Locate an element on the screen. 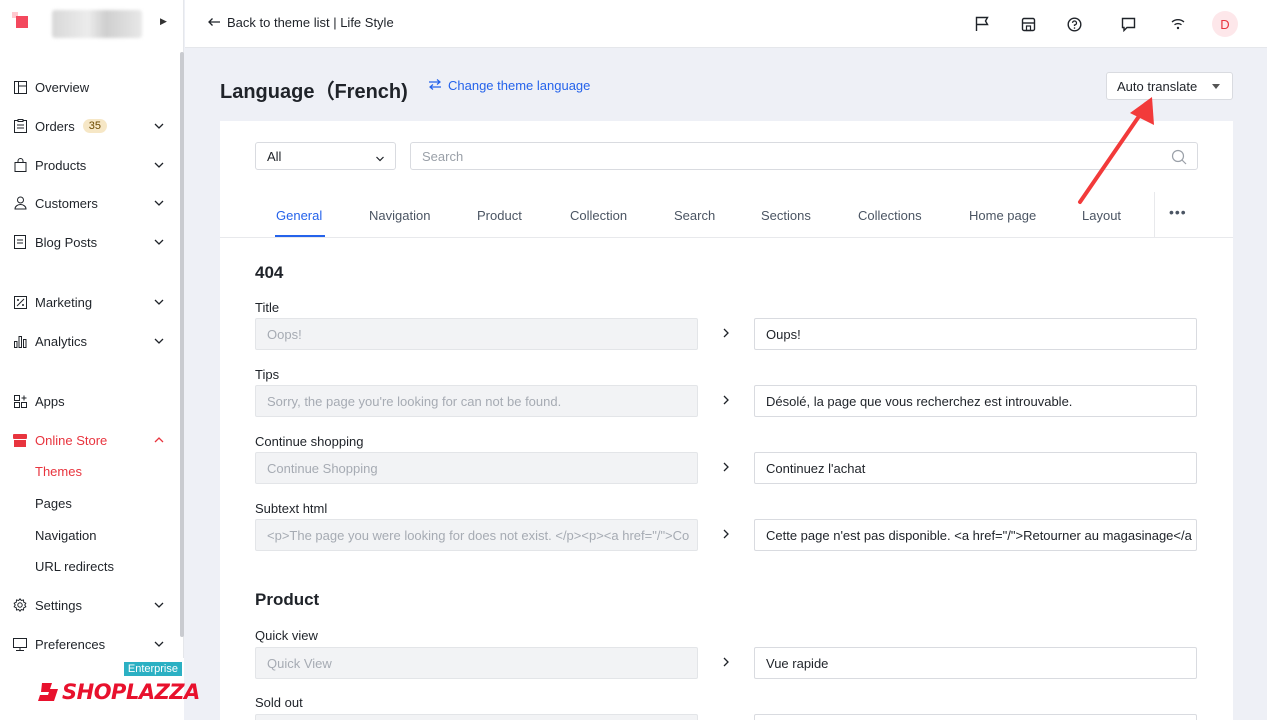 The image size is (1267, 720). sidebar-item-blog-posts: Blog Posts is located at coordinates (89, 242).